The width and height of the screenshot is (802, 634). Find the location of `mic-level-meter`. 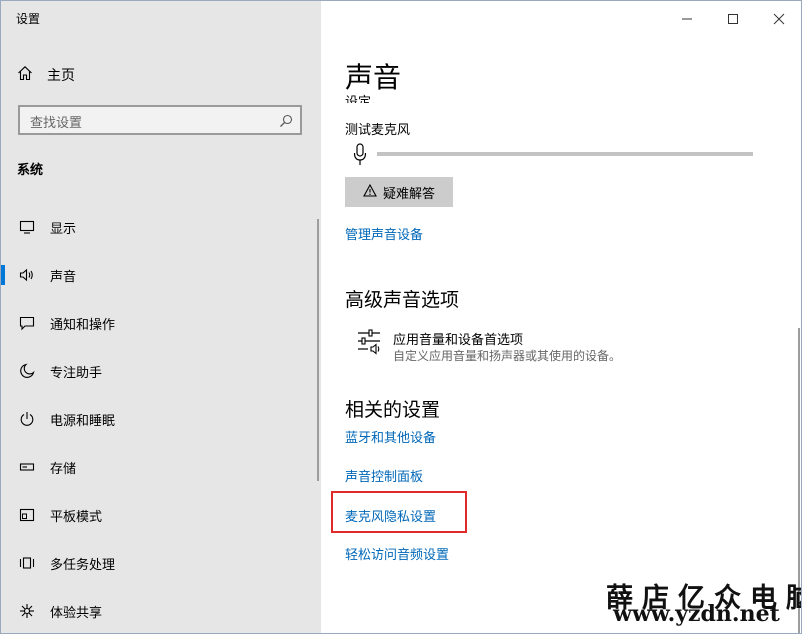

mic-level-meter is located at coordinates (565, 154).